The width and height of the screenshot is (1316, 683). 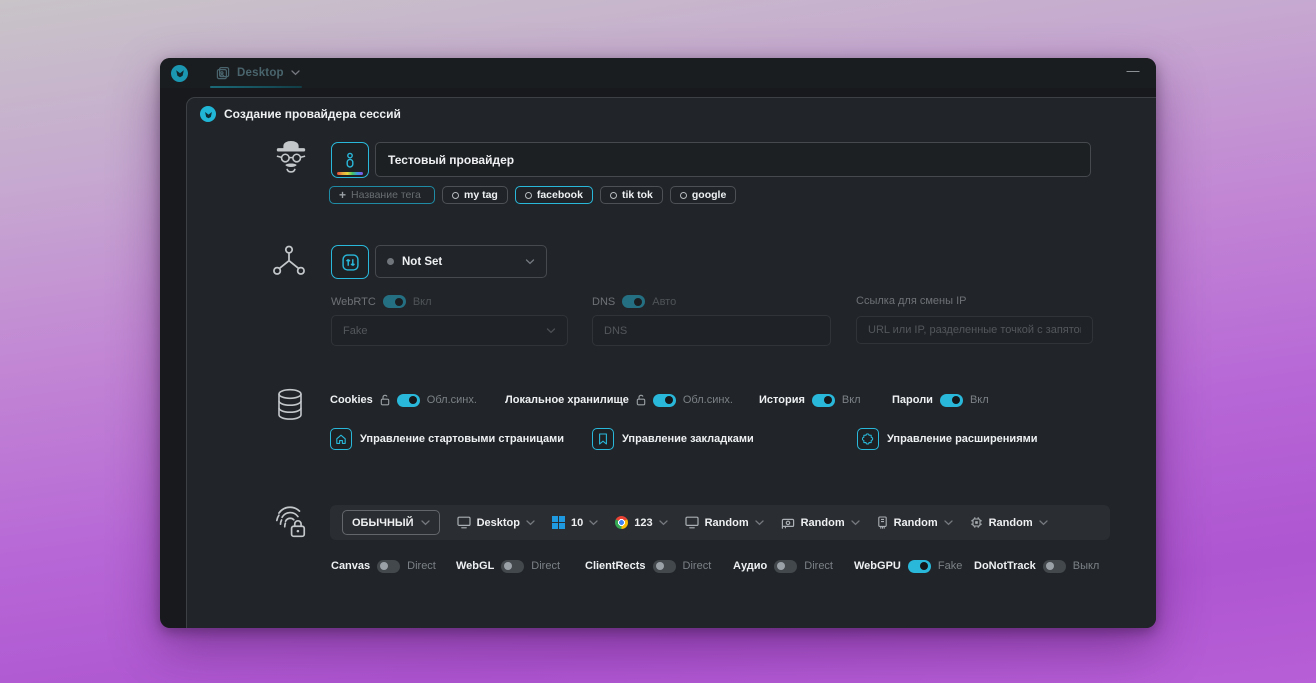 What do you see at coordinates (962, 439) in the screenshot?
I see `manage-extensions-label: Управление расширениями` at bounding box center [962, 439].